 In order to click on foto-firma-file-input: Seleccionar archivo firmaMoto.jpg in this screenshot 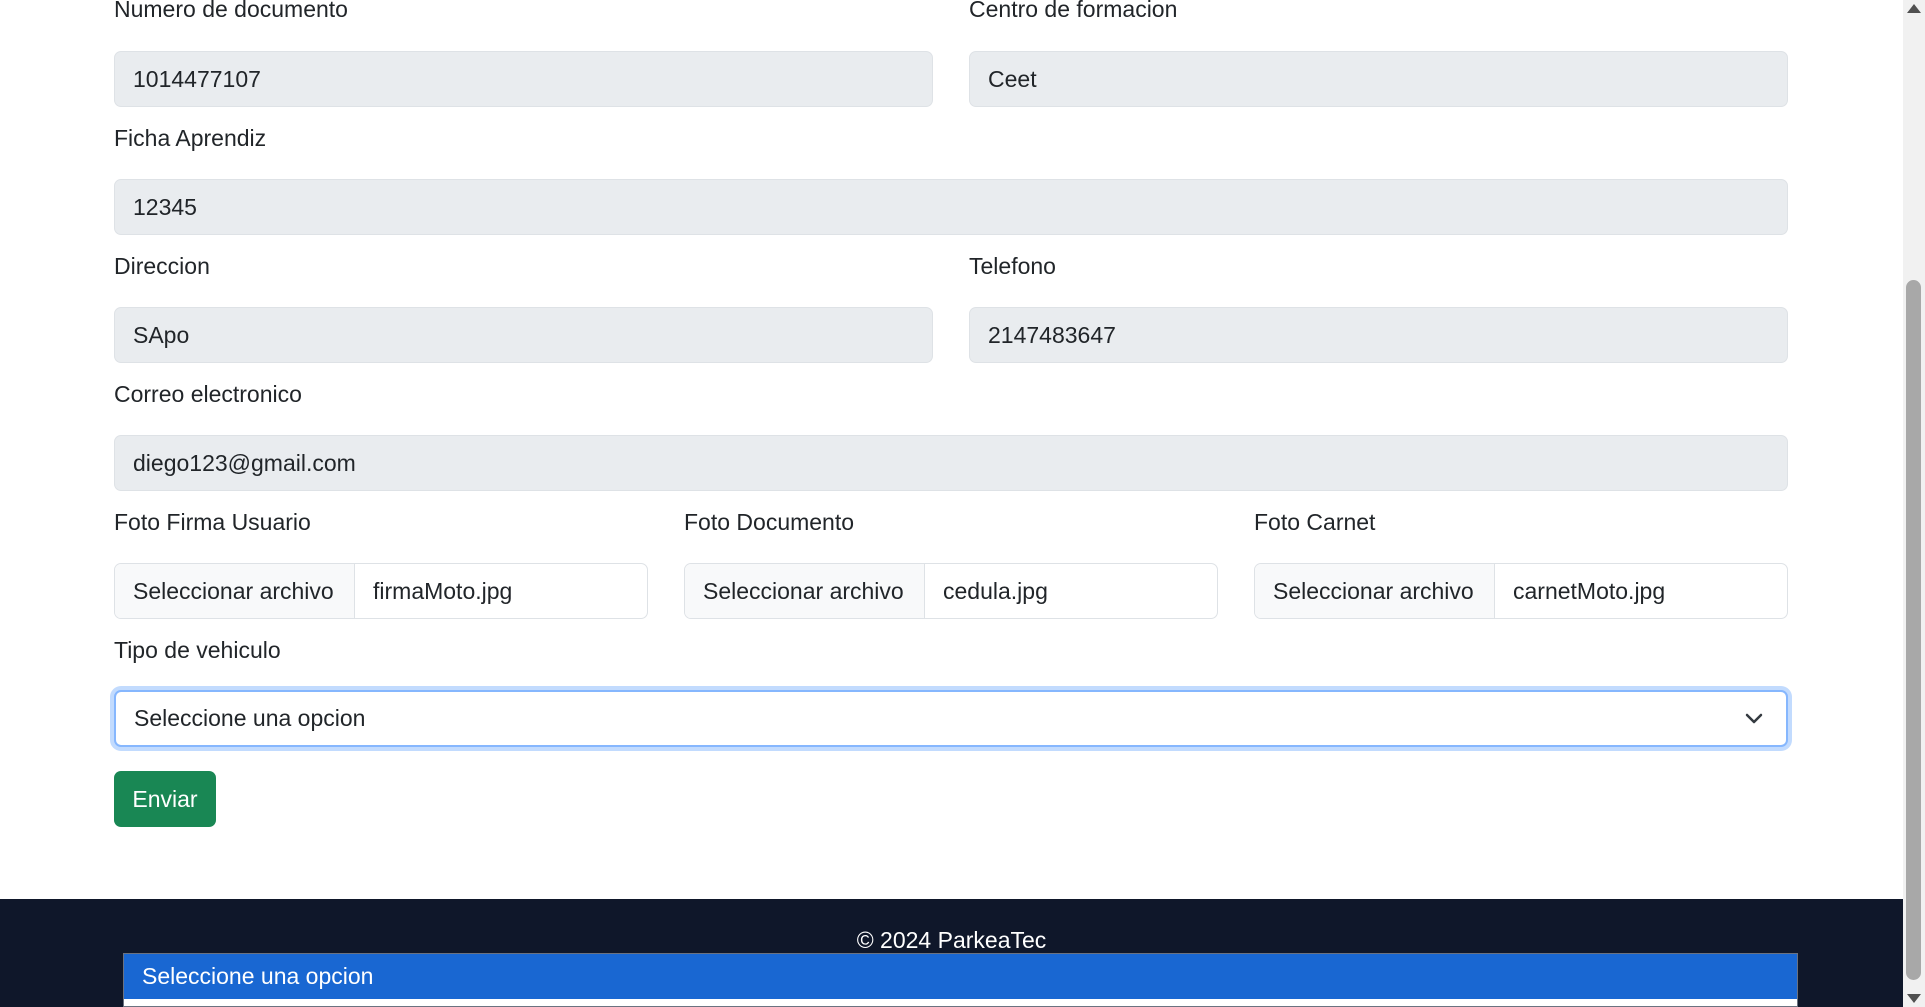, I will do `click(381, 591)`.